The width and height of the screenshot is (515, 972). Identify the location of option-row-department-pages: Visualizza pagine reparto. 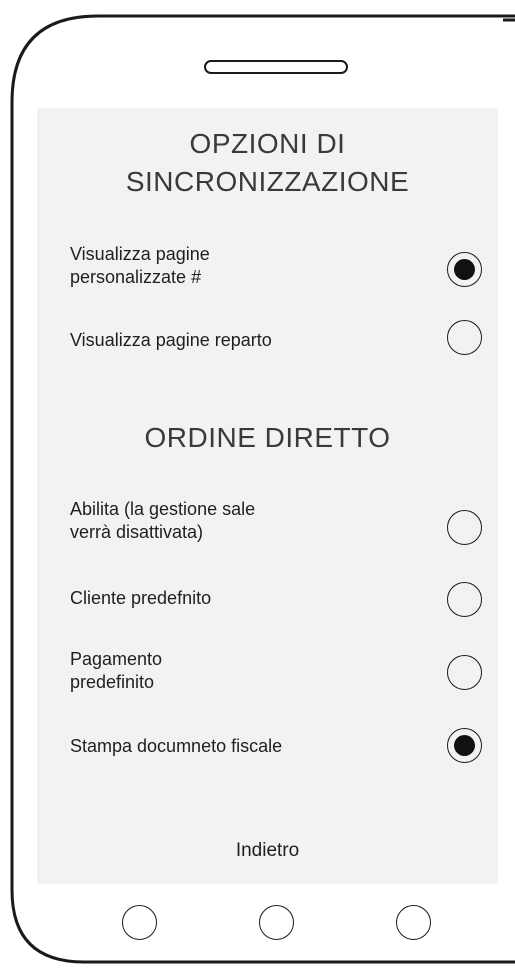
(276, 340).